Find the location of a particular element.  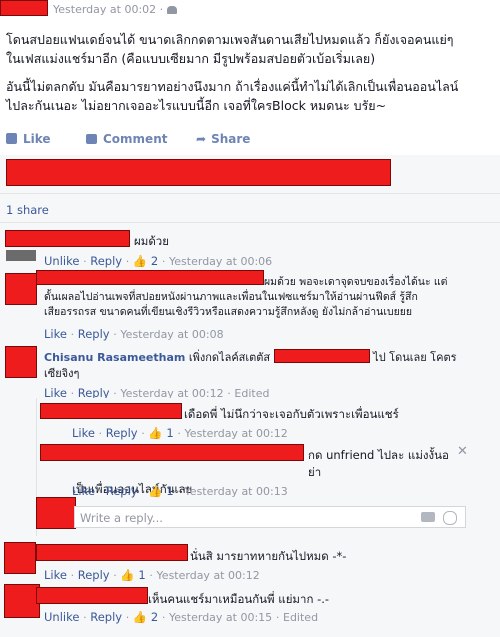

redacted-likers is located at coordinates (198, 172).